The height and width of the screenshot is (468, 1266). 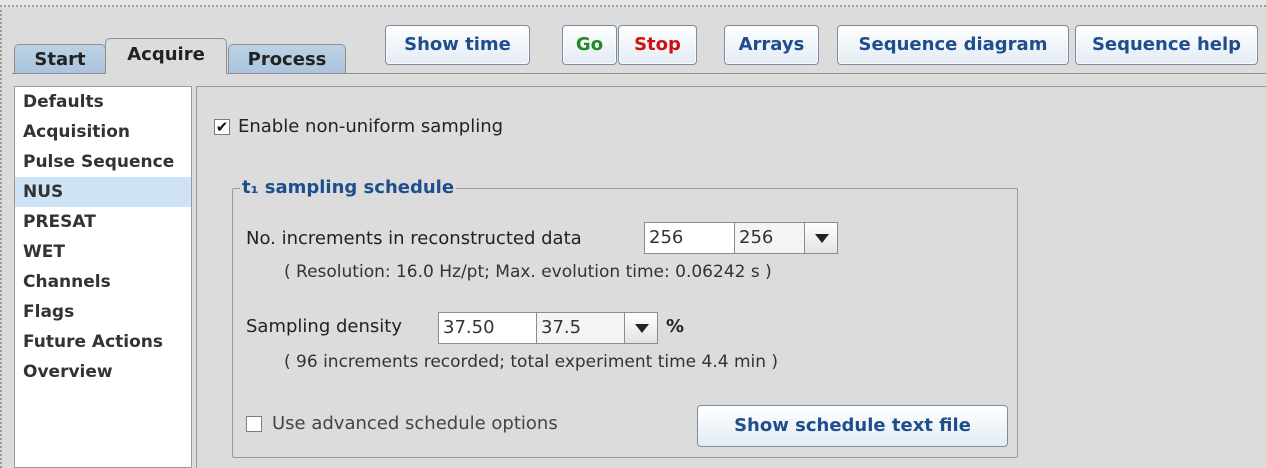 I want to click on sidebar-item-channels: Channels, so click(x=103, y=282).